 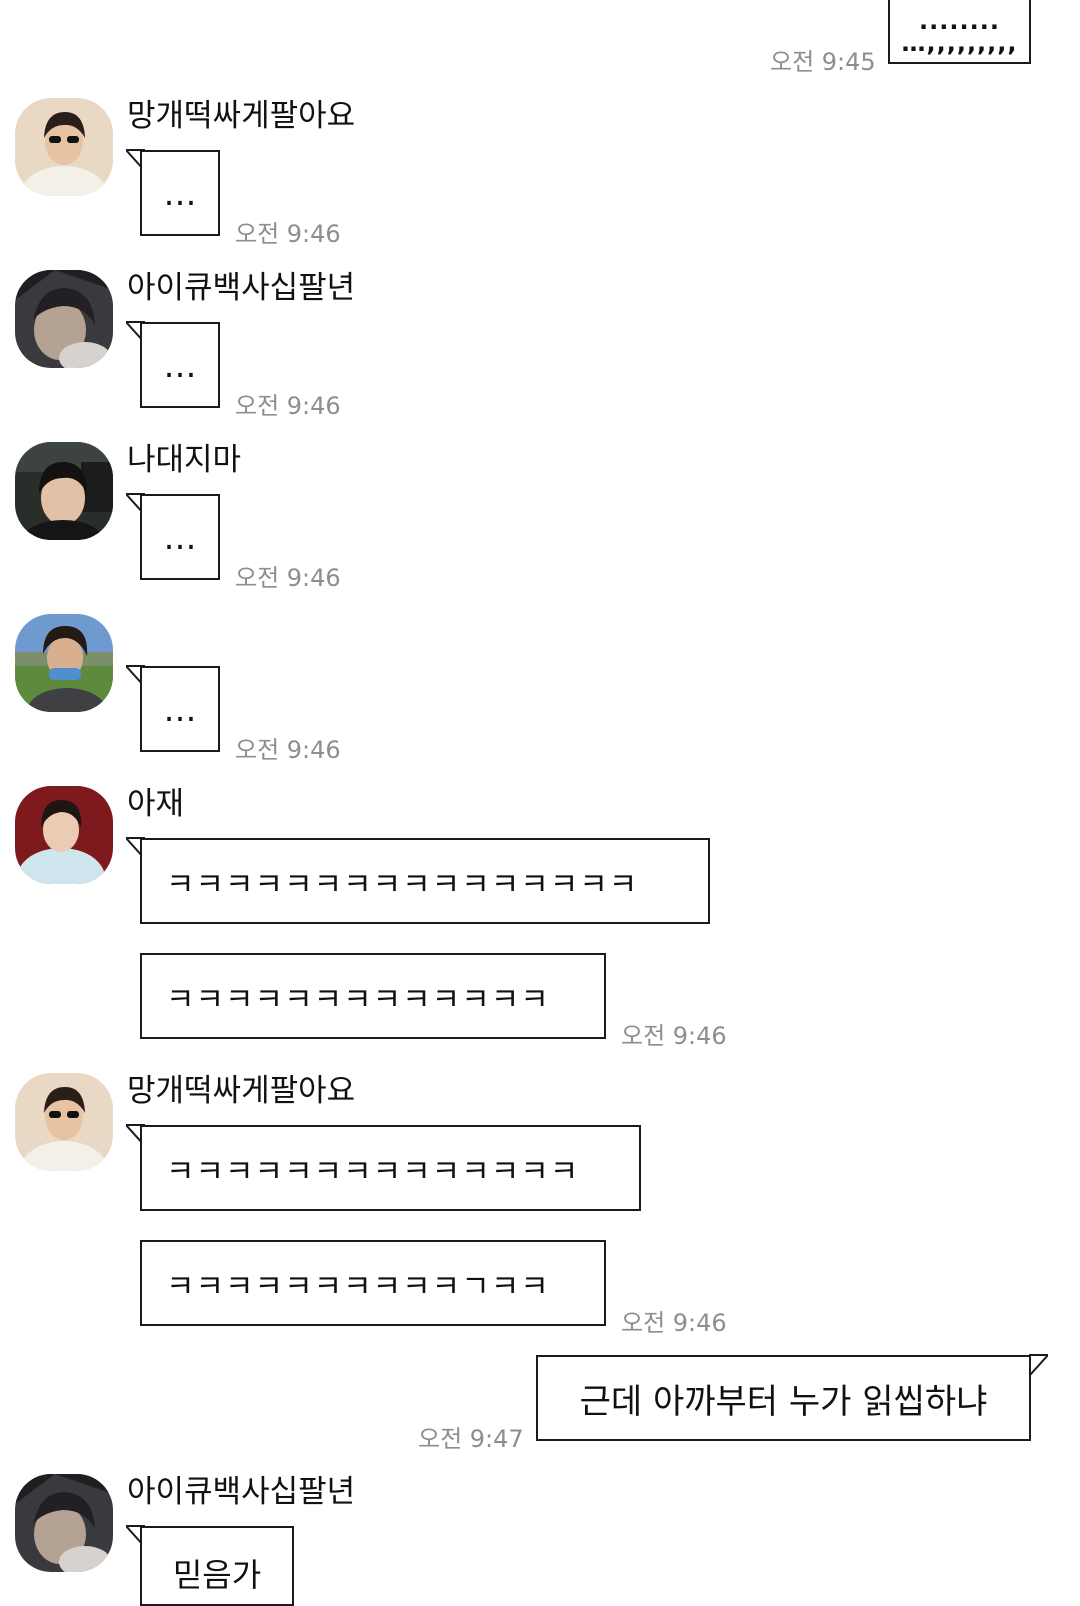 What do you see at coordinates (823, 62) in the screenshot?
I see `message-timestamp: 오전 9:45` at bounding box center [823, 62].